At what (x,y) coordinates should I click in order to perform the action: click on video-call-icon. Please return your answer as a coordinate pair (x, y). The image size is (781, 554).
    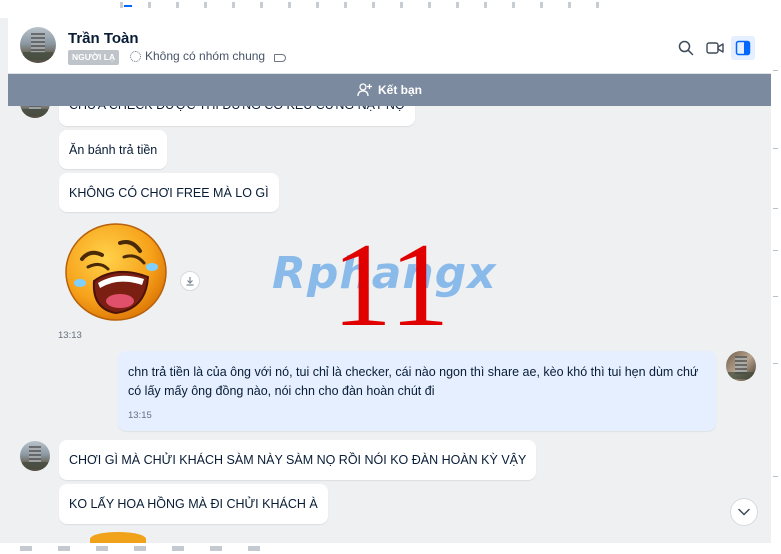
    Looking at the image, I should click on (715, 48).